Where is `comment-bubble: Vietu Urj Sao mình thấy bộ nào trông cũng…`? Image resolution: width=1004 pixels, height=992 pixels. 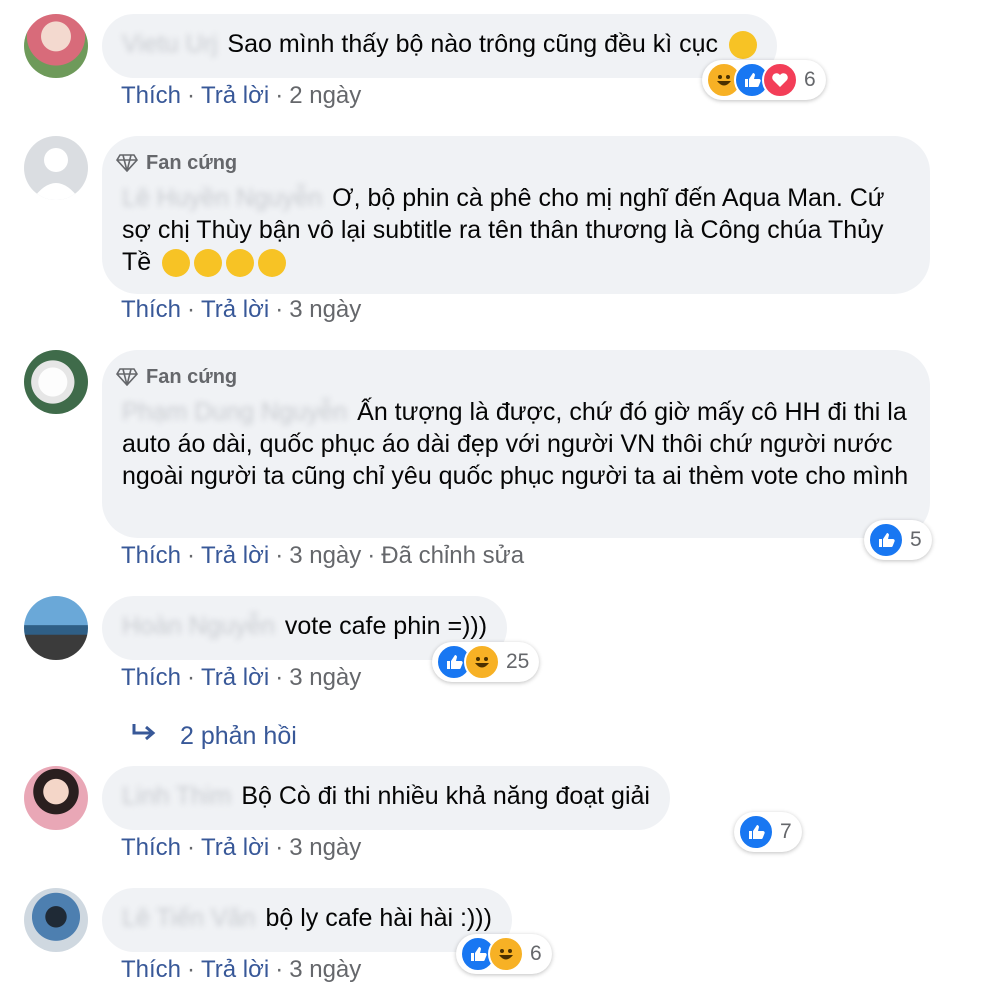
comment-bubble: Vietu Urj Sao mình thấy bộ nào trông cũng… is located at coordinates (439, 46).